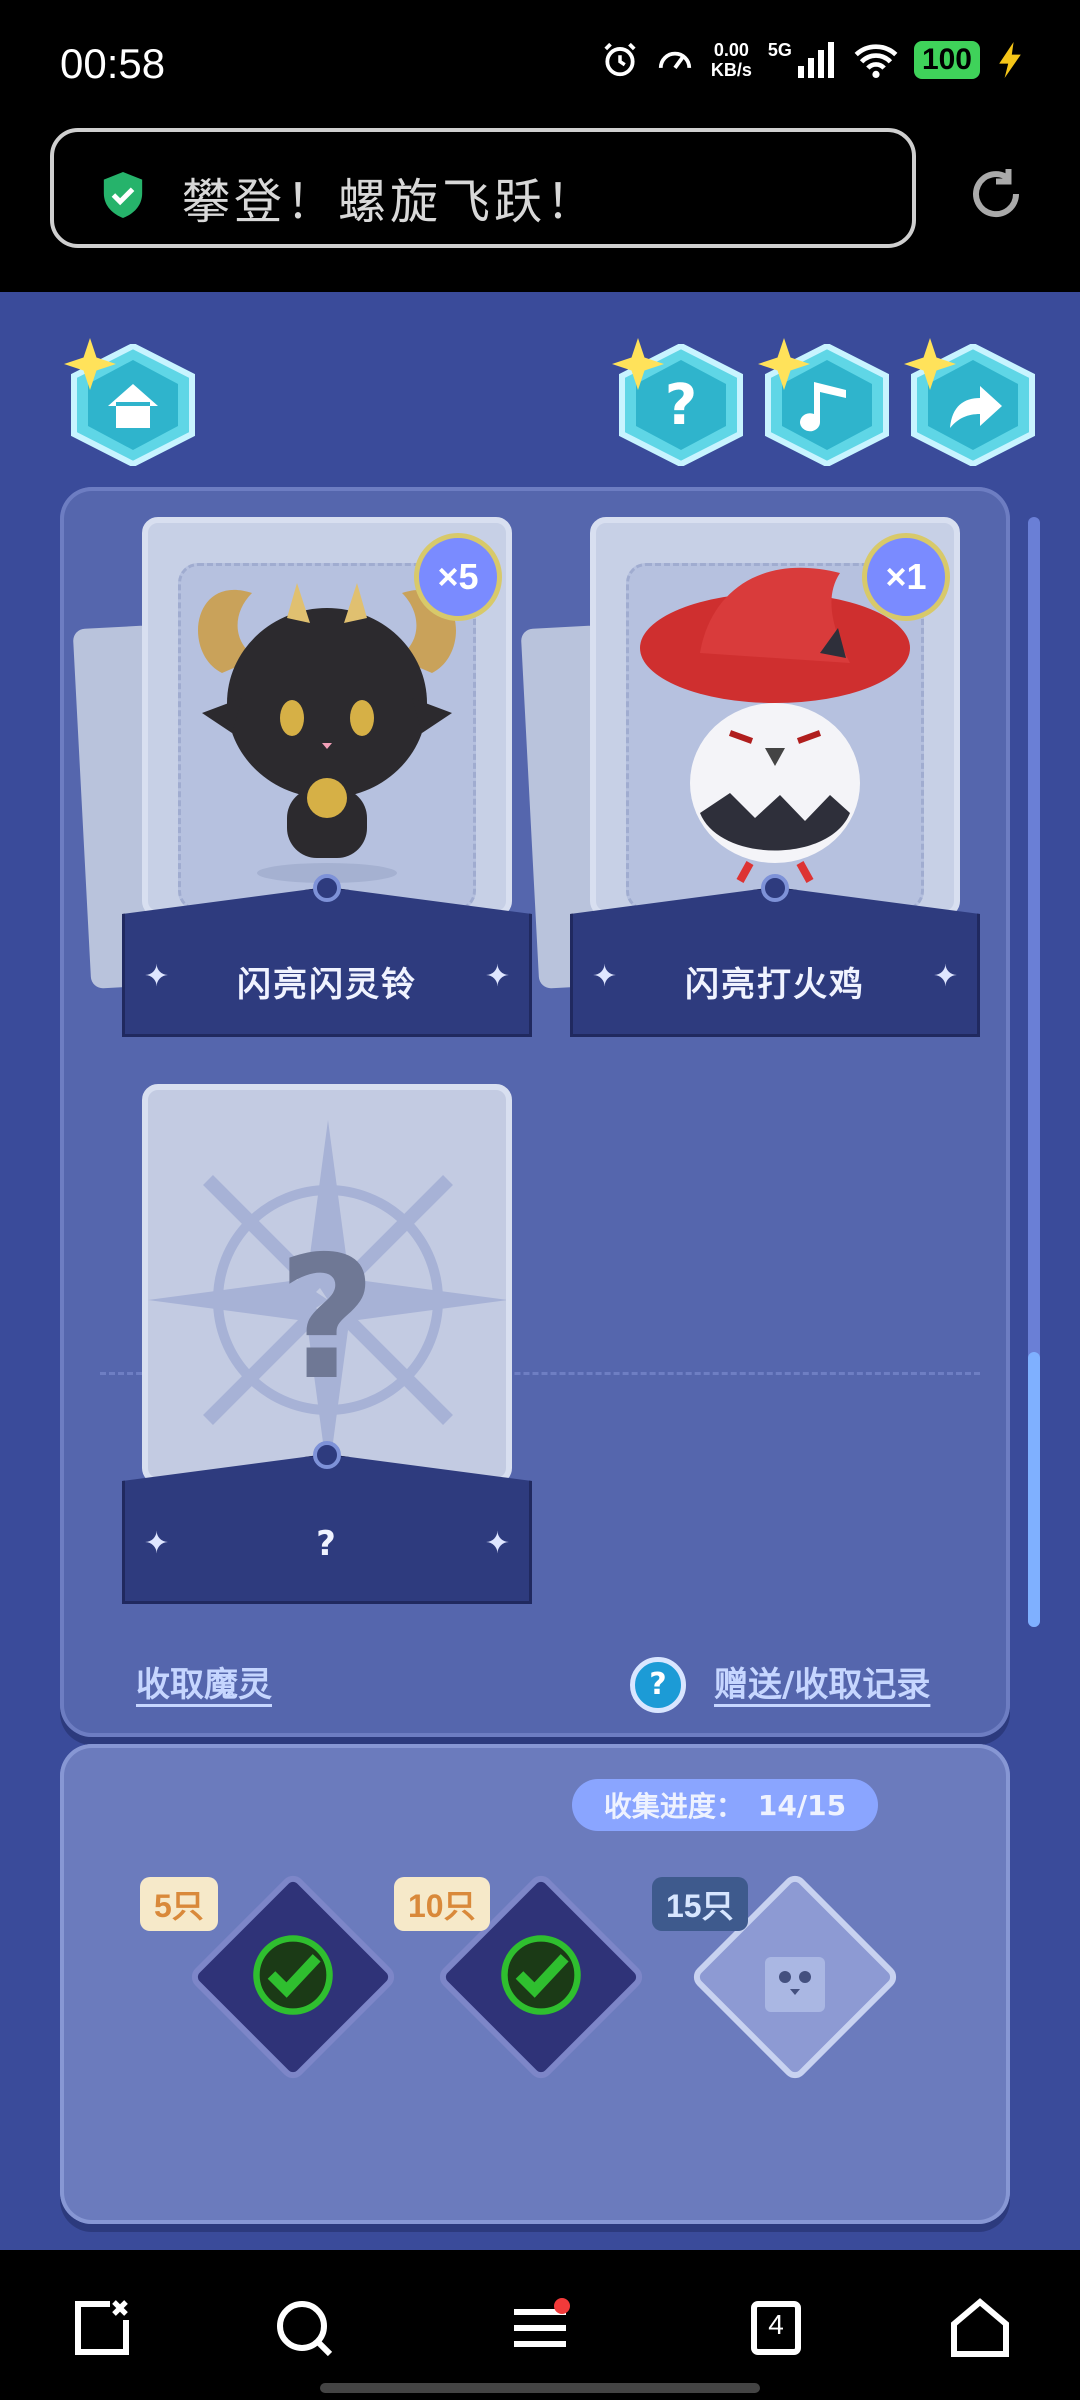  Describe the element at coordinates (876, 61) in the screenshot. I see `wifi-icon` at that location.